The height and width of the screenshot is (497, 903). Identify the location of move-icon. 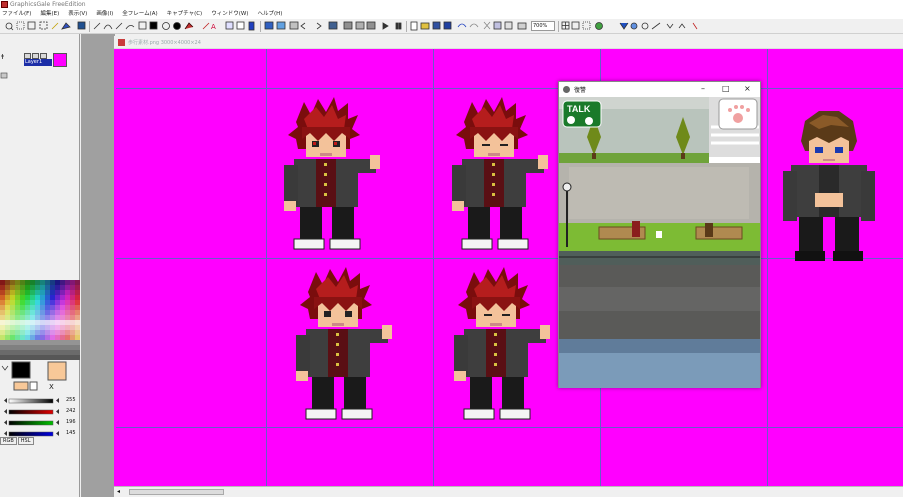
(31, 25).